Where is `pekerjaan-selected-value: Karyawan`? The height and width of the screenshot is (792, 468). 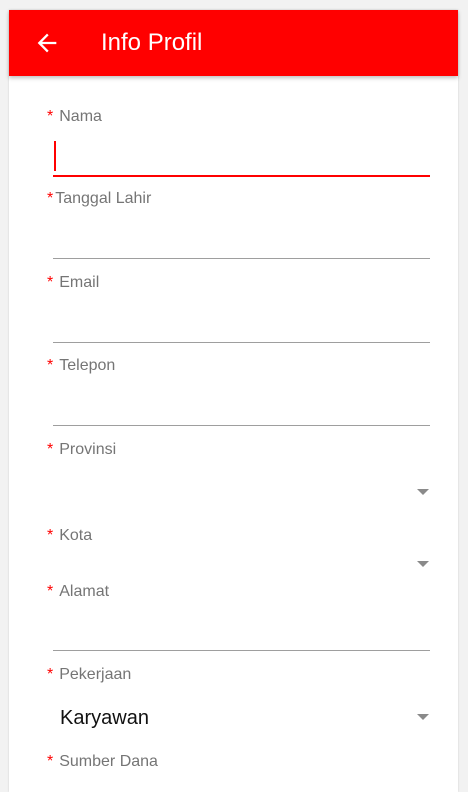
pekerjaan-selected-value: Karyawan is located at coordinates (104, 718).